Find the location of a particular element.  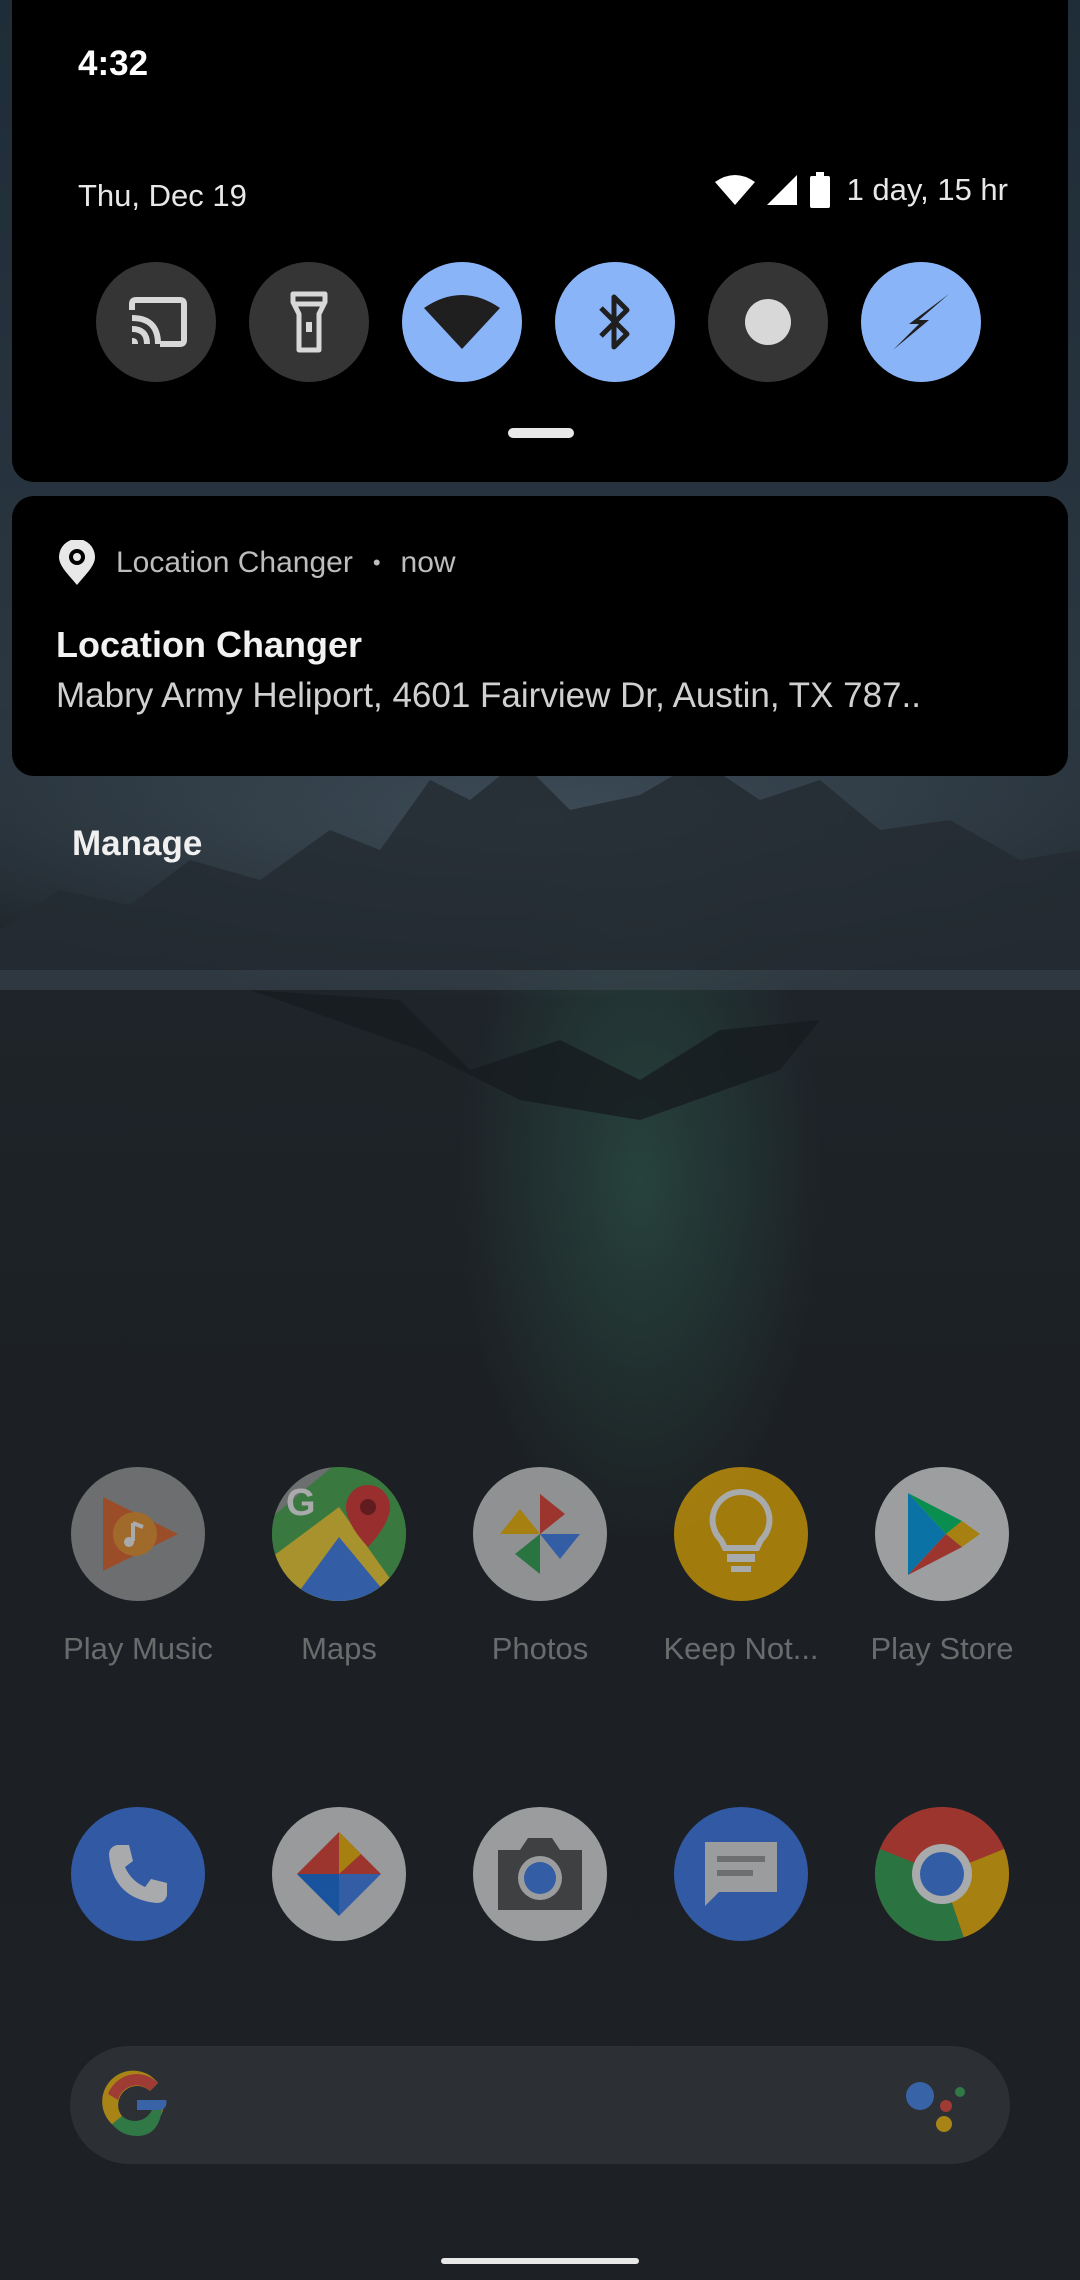

keep-notes-icon is located at coordinates (741, 1534).